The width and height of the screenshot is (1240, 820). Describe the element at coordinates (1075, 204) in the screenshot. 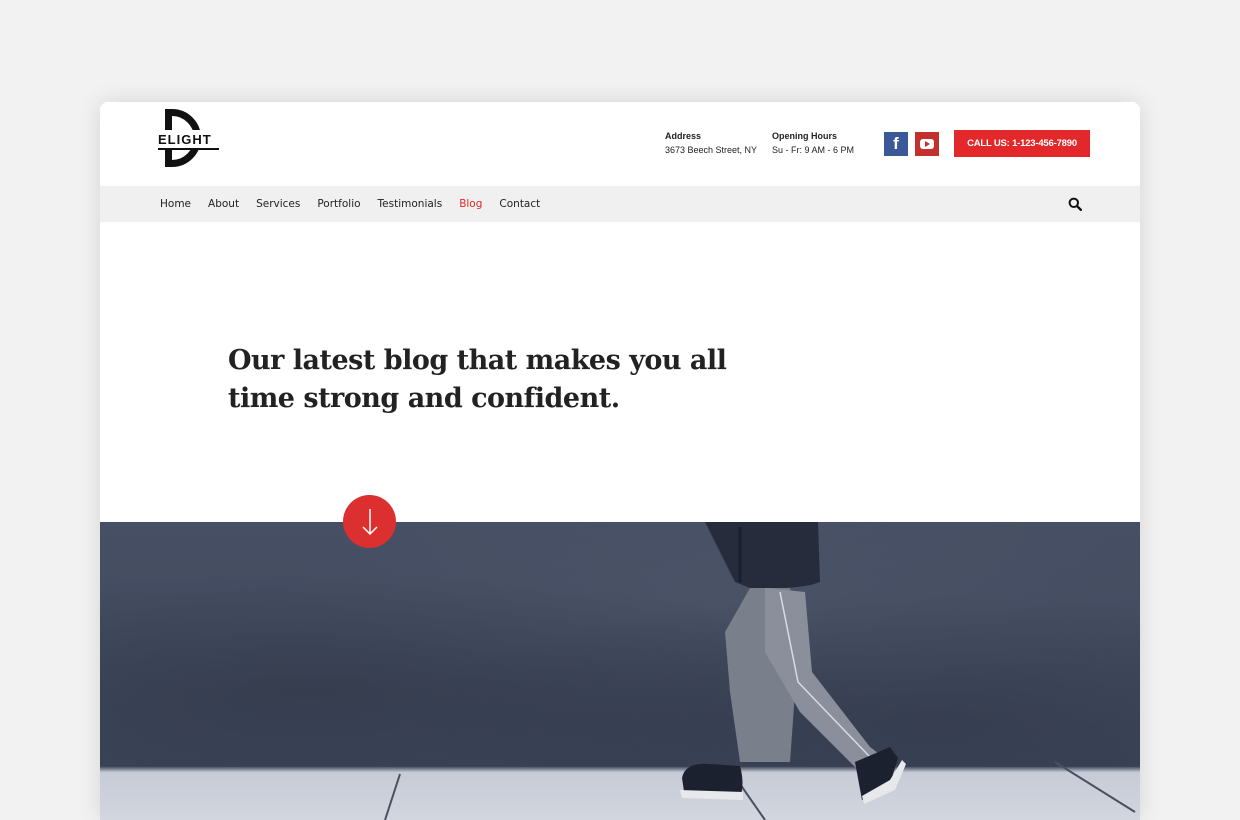

I see `search-icon` at that location.